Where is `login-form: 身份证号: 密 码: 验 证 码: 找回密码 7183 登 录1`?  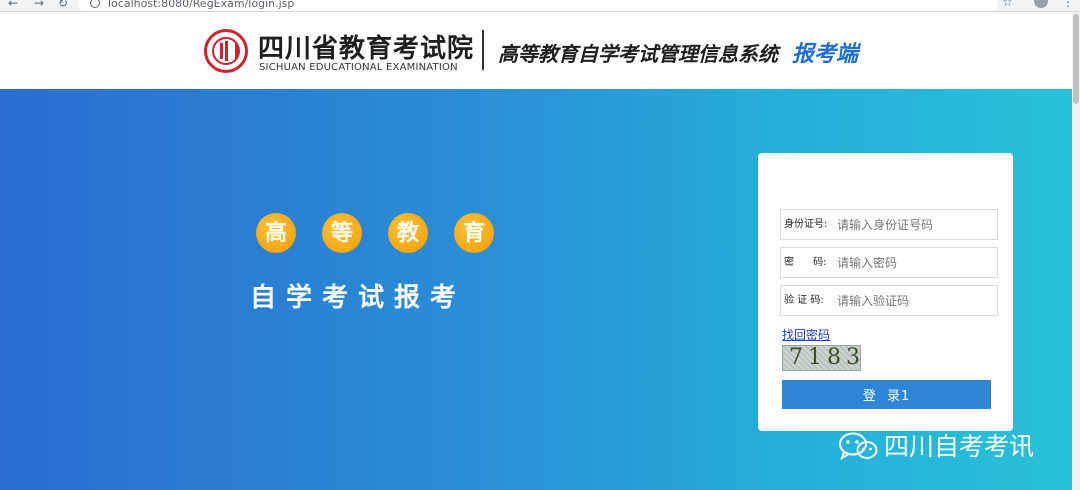 login-form: 身份证号: 密 码: 验 证 码: 找回密码 7183 登 录1 is located at coordinates (885, 292).